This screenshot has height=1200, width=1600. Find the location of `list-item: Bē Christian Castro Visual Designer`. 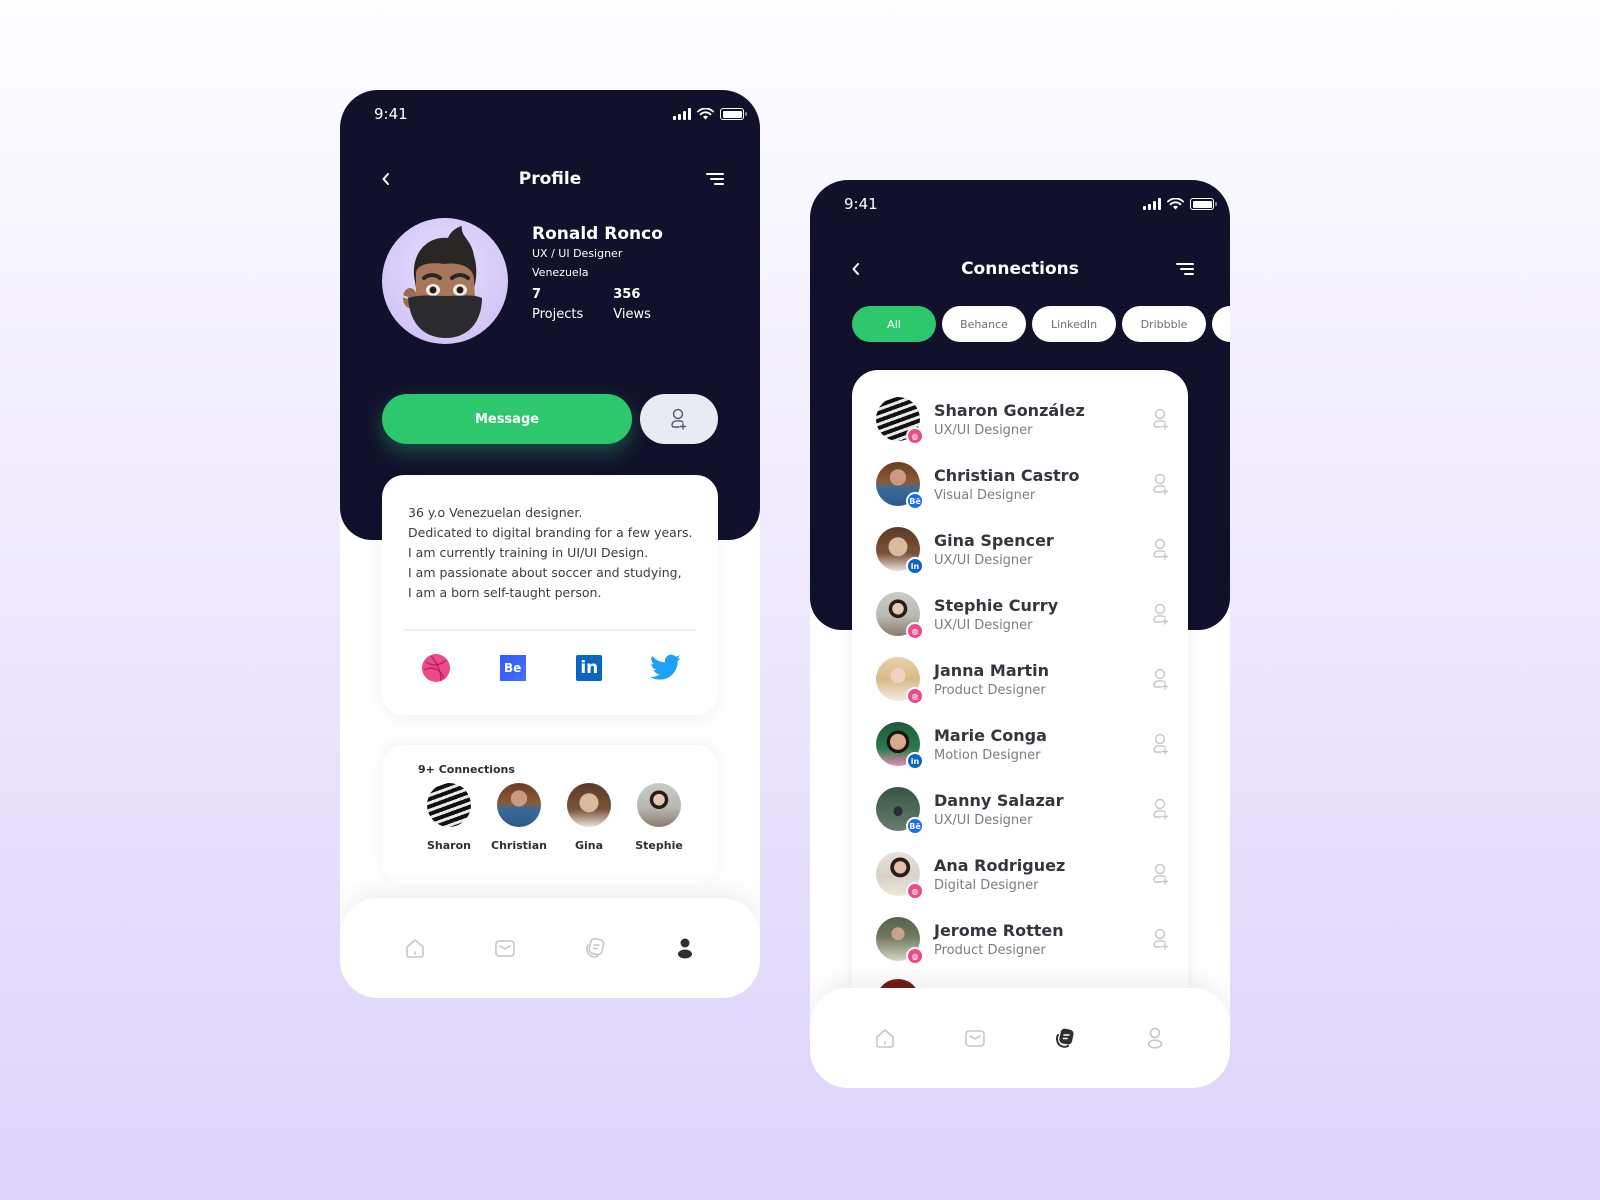

list-item: Bē Christian Castro Visual Designer is located at coordinates (1026, 484).